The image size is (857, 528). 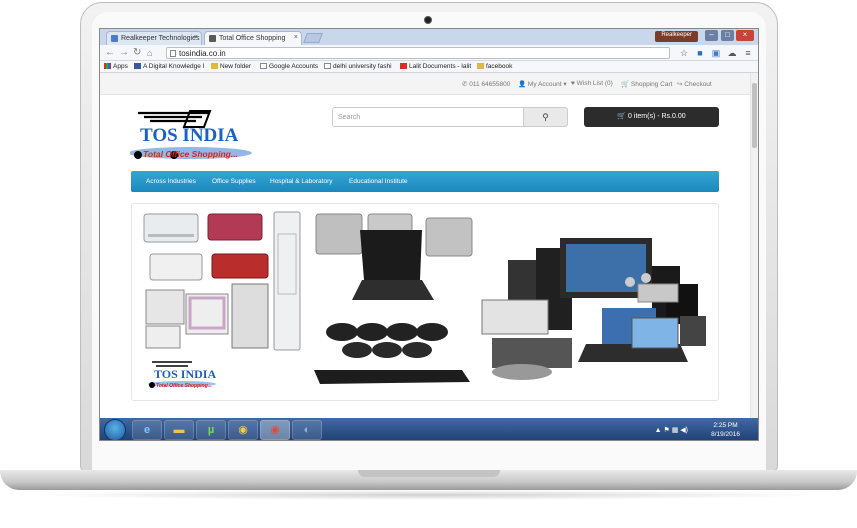 What do you see at coordinates (542, 84) in the screenshot?
I see `my-account-link: 👤 My Account ▾` at bounding box center [542, 84].